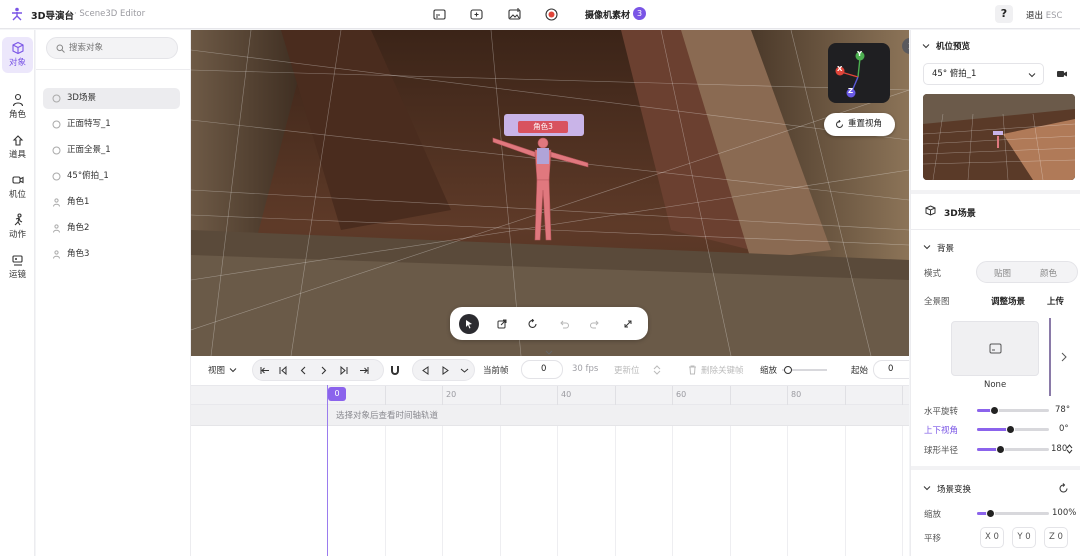  What do you see at coordinates (1055, 301) in the screenshot?
I see `upload-button: 上传` at bounding box center [1055, 301].